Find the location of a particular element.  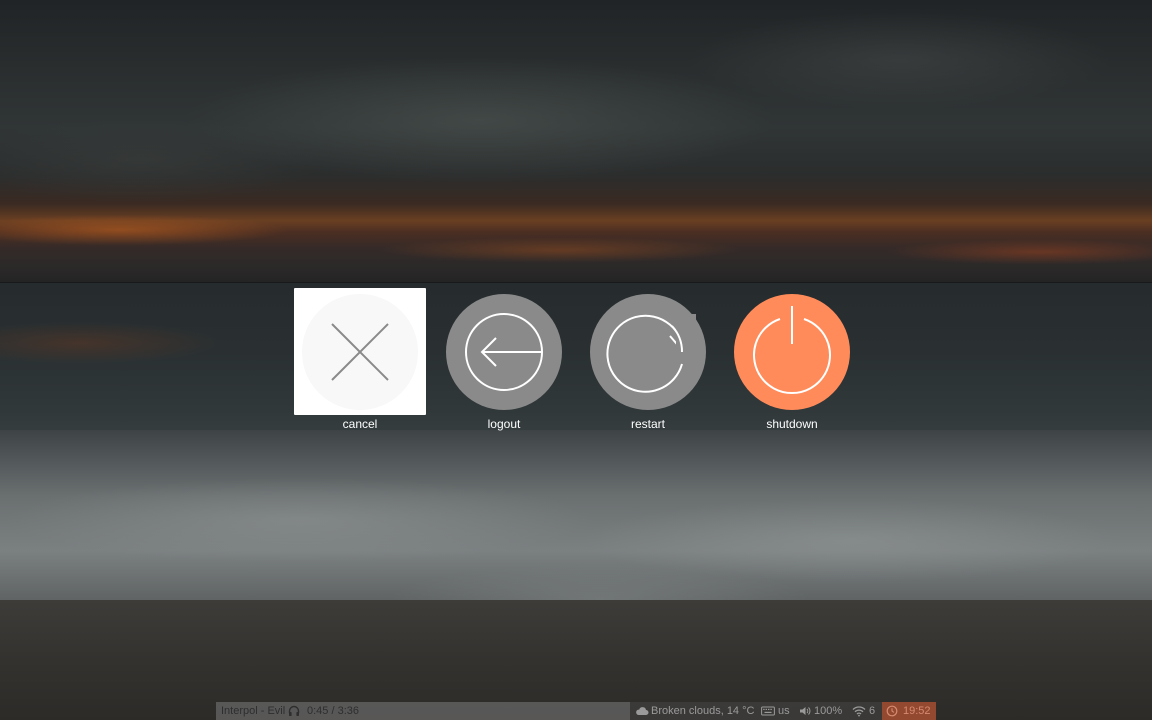

logout-icon-circle is located at coordinates (504, 352).